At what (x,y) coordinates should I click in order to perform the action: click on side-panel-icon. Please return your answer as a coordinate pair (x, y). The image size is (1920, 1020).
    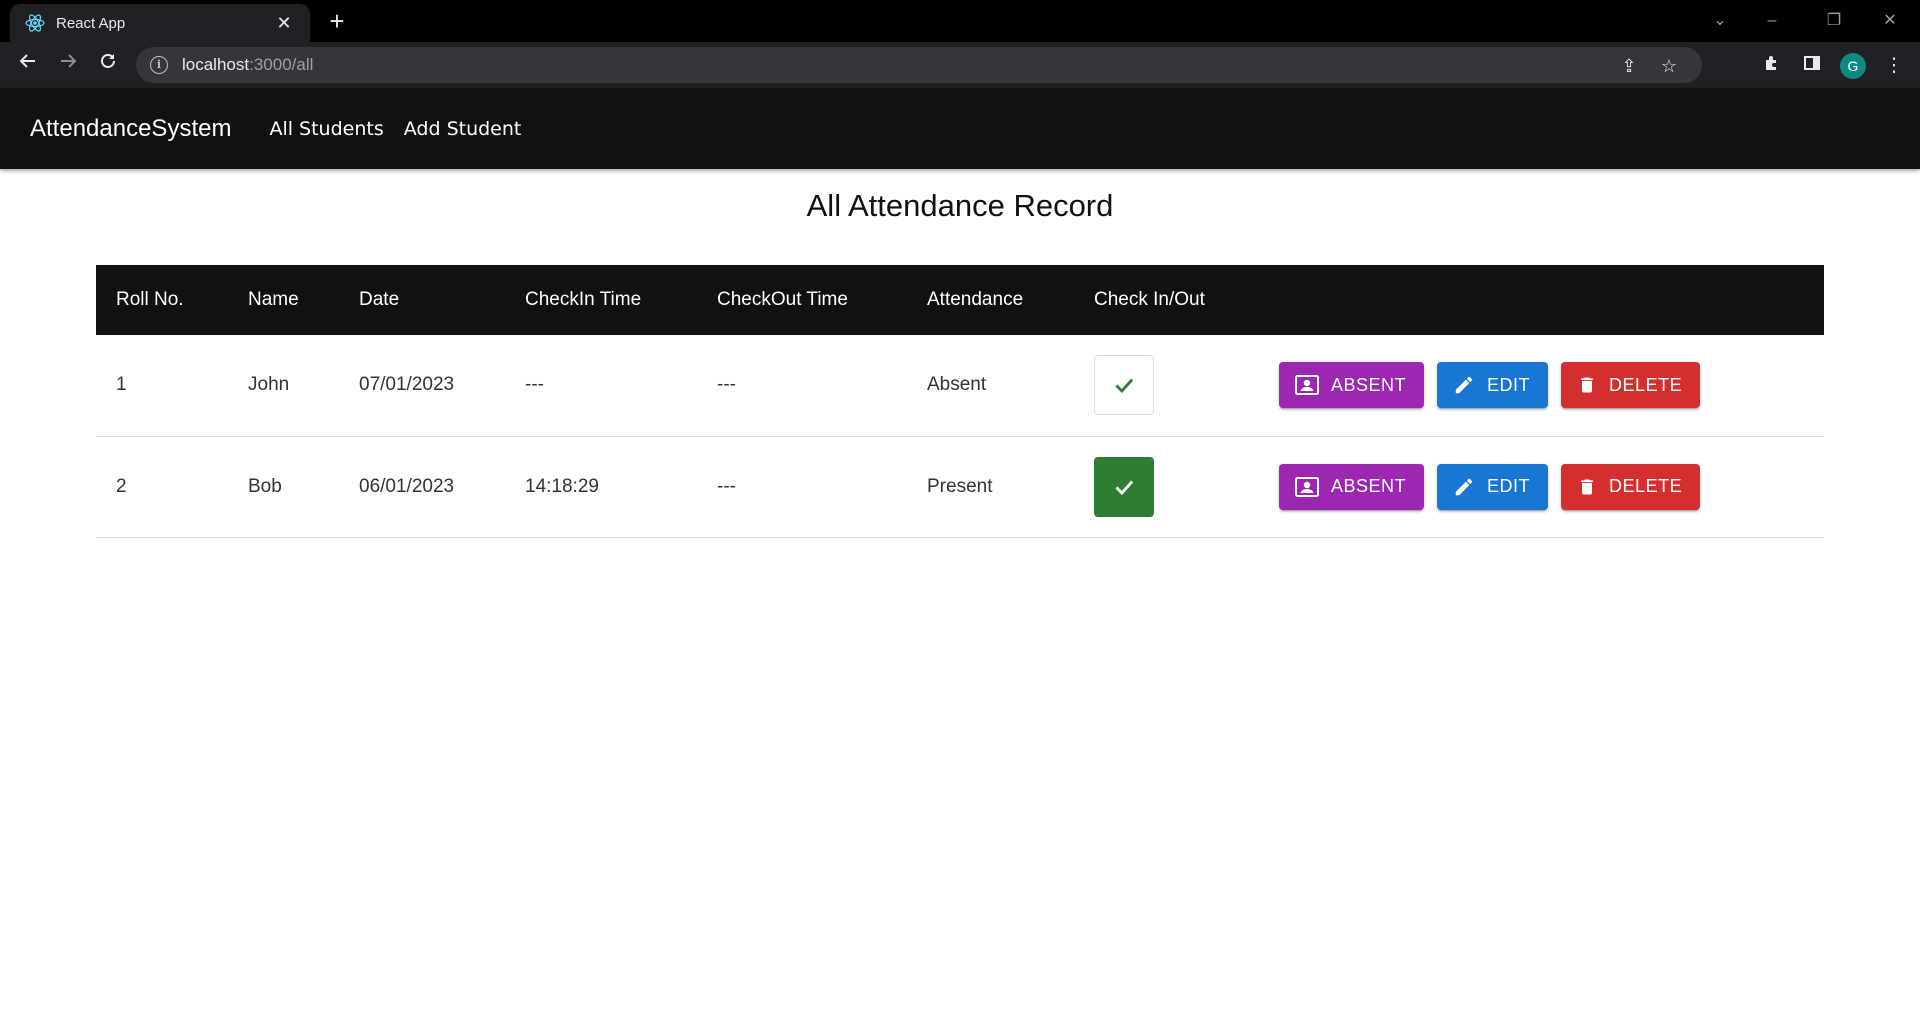
    Looking at the image, I should click on (1812, 66).